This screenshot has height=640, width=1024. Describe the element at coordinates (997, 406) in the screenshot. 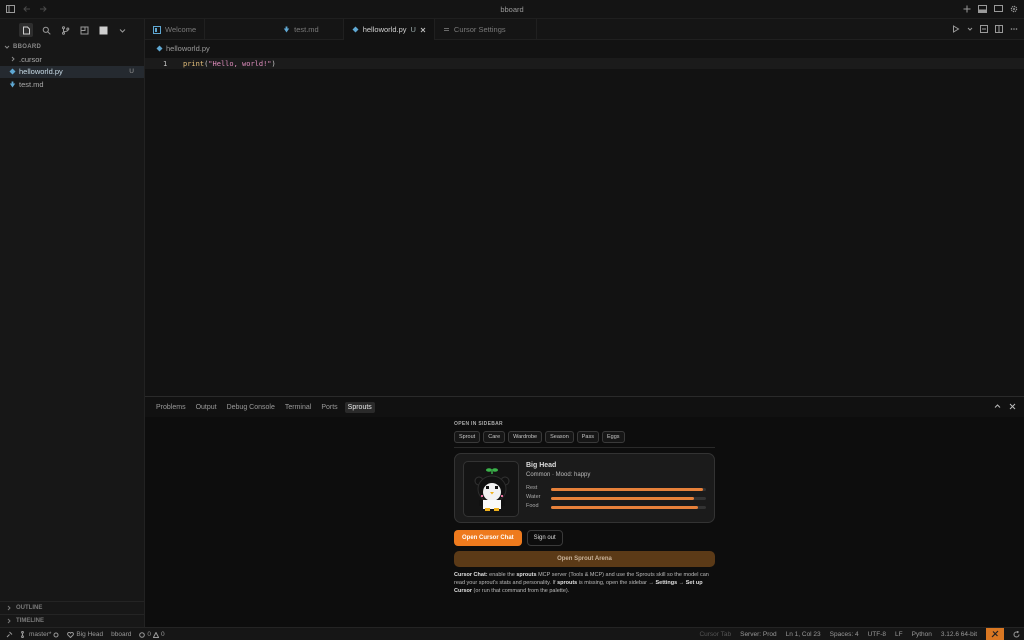

I see `chevron-up-icon` at that location.